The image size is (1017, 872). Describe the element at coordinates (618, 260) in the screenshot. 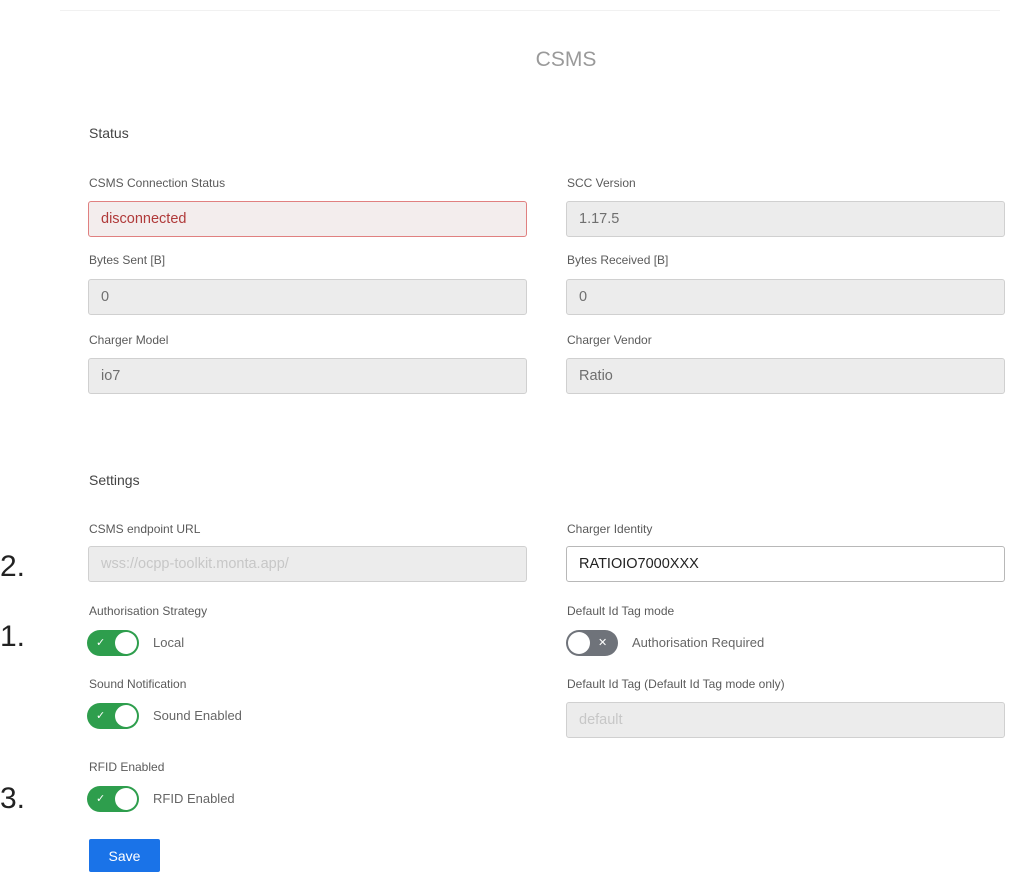

I see `bytes-received-label: Bytes Received [B]` at that location.